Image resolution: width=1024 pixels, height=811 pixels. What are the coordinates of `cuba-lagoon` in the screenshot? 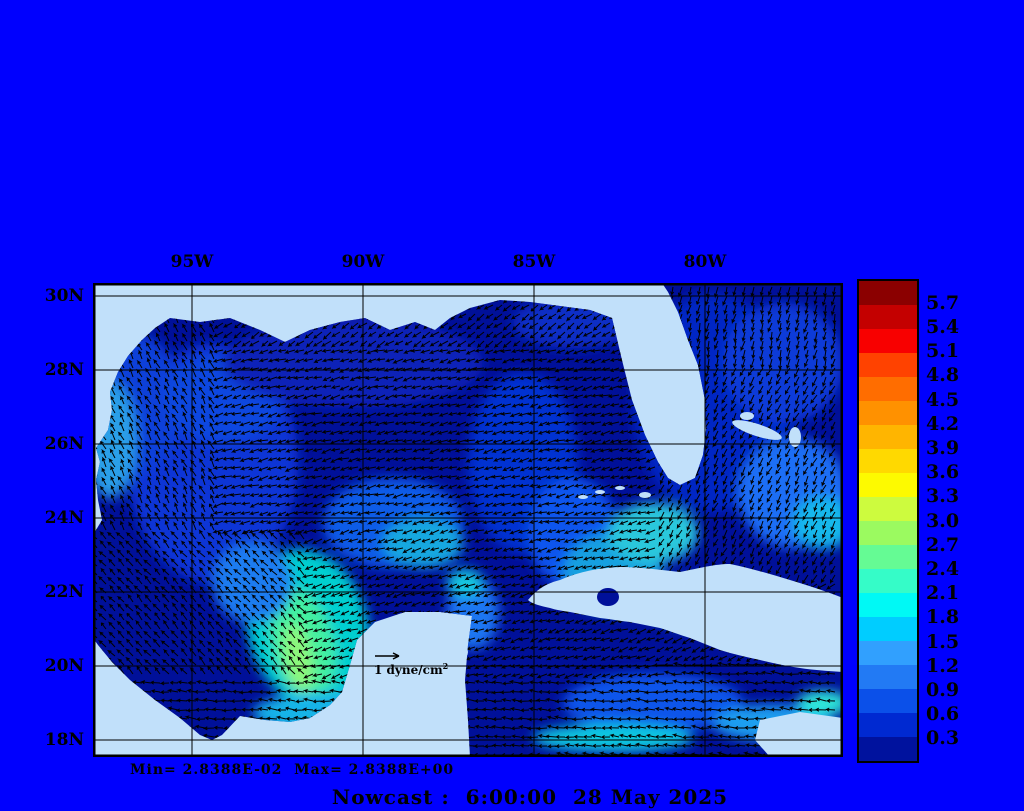 It's located at (608, 597).